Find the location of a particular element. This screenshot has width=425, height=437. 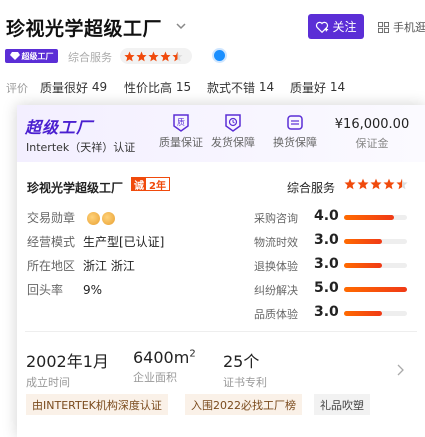

info-value: 生产型[已认证] is located at coordinates (124, 242).